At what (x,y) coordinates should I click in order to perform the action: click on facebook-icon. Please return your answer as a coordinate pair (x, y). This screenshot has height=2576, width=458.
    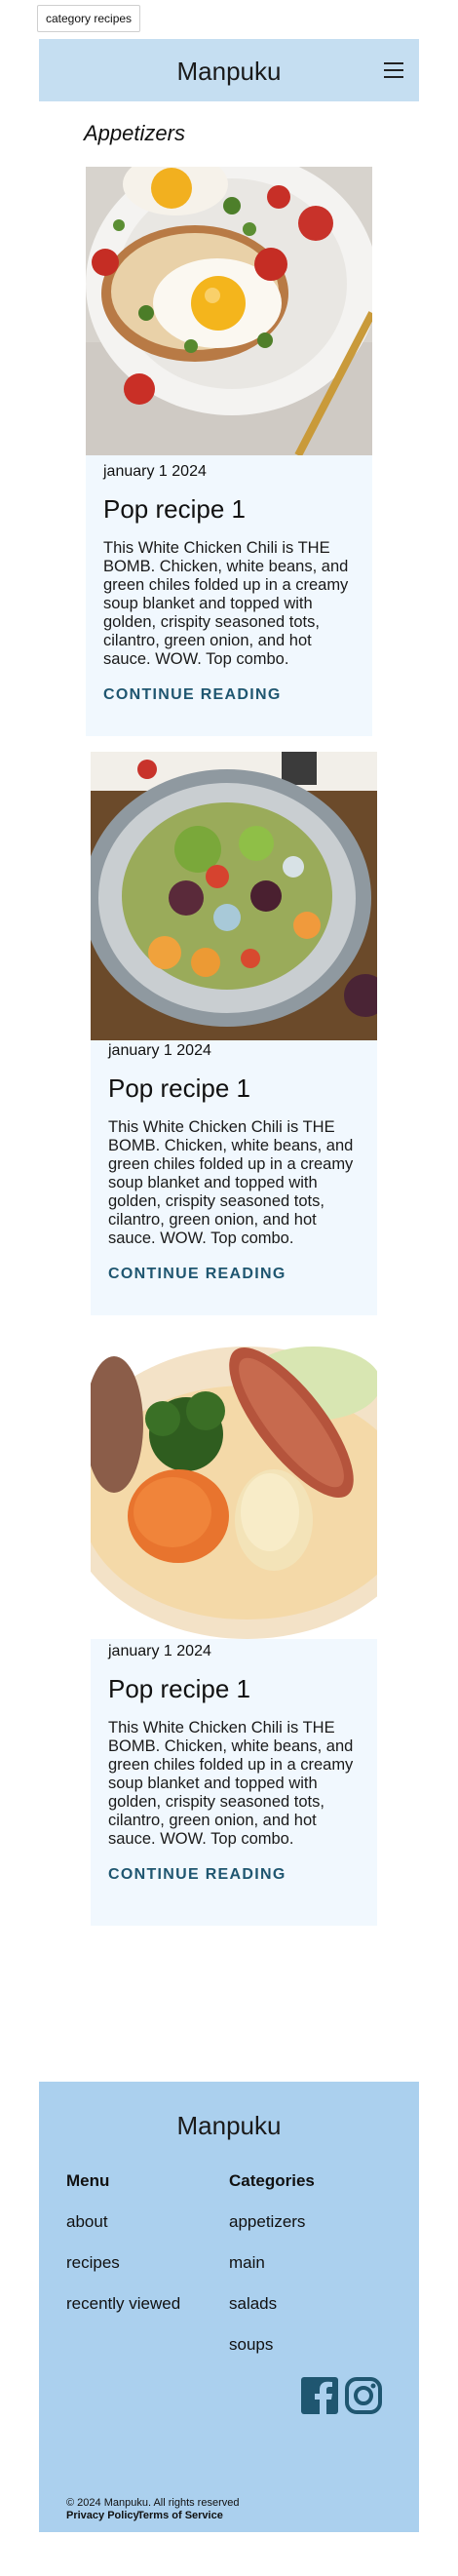
    Looking at the image, I should click on (320, 2395).